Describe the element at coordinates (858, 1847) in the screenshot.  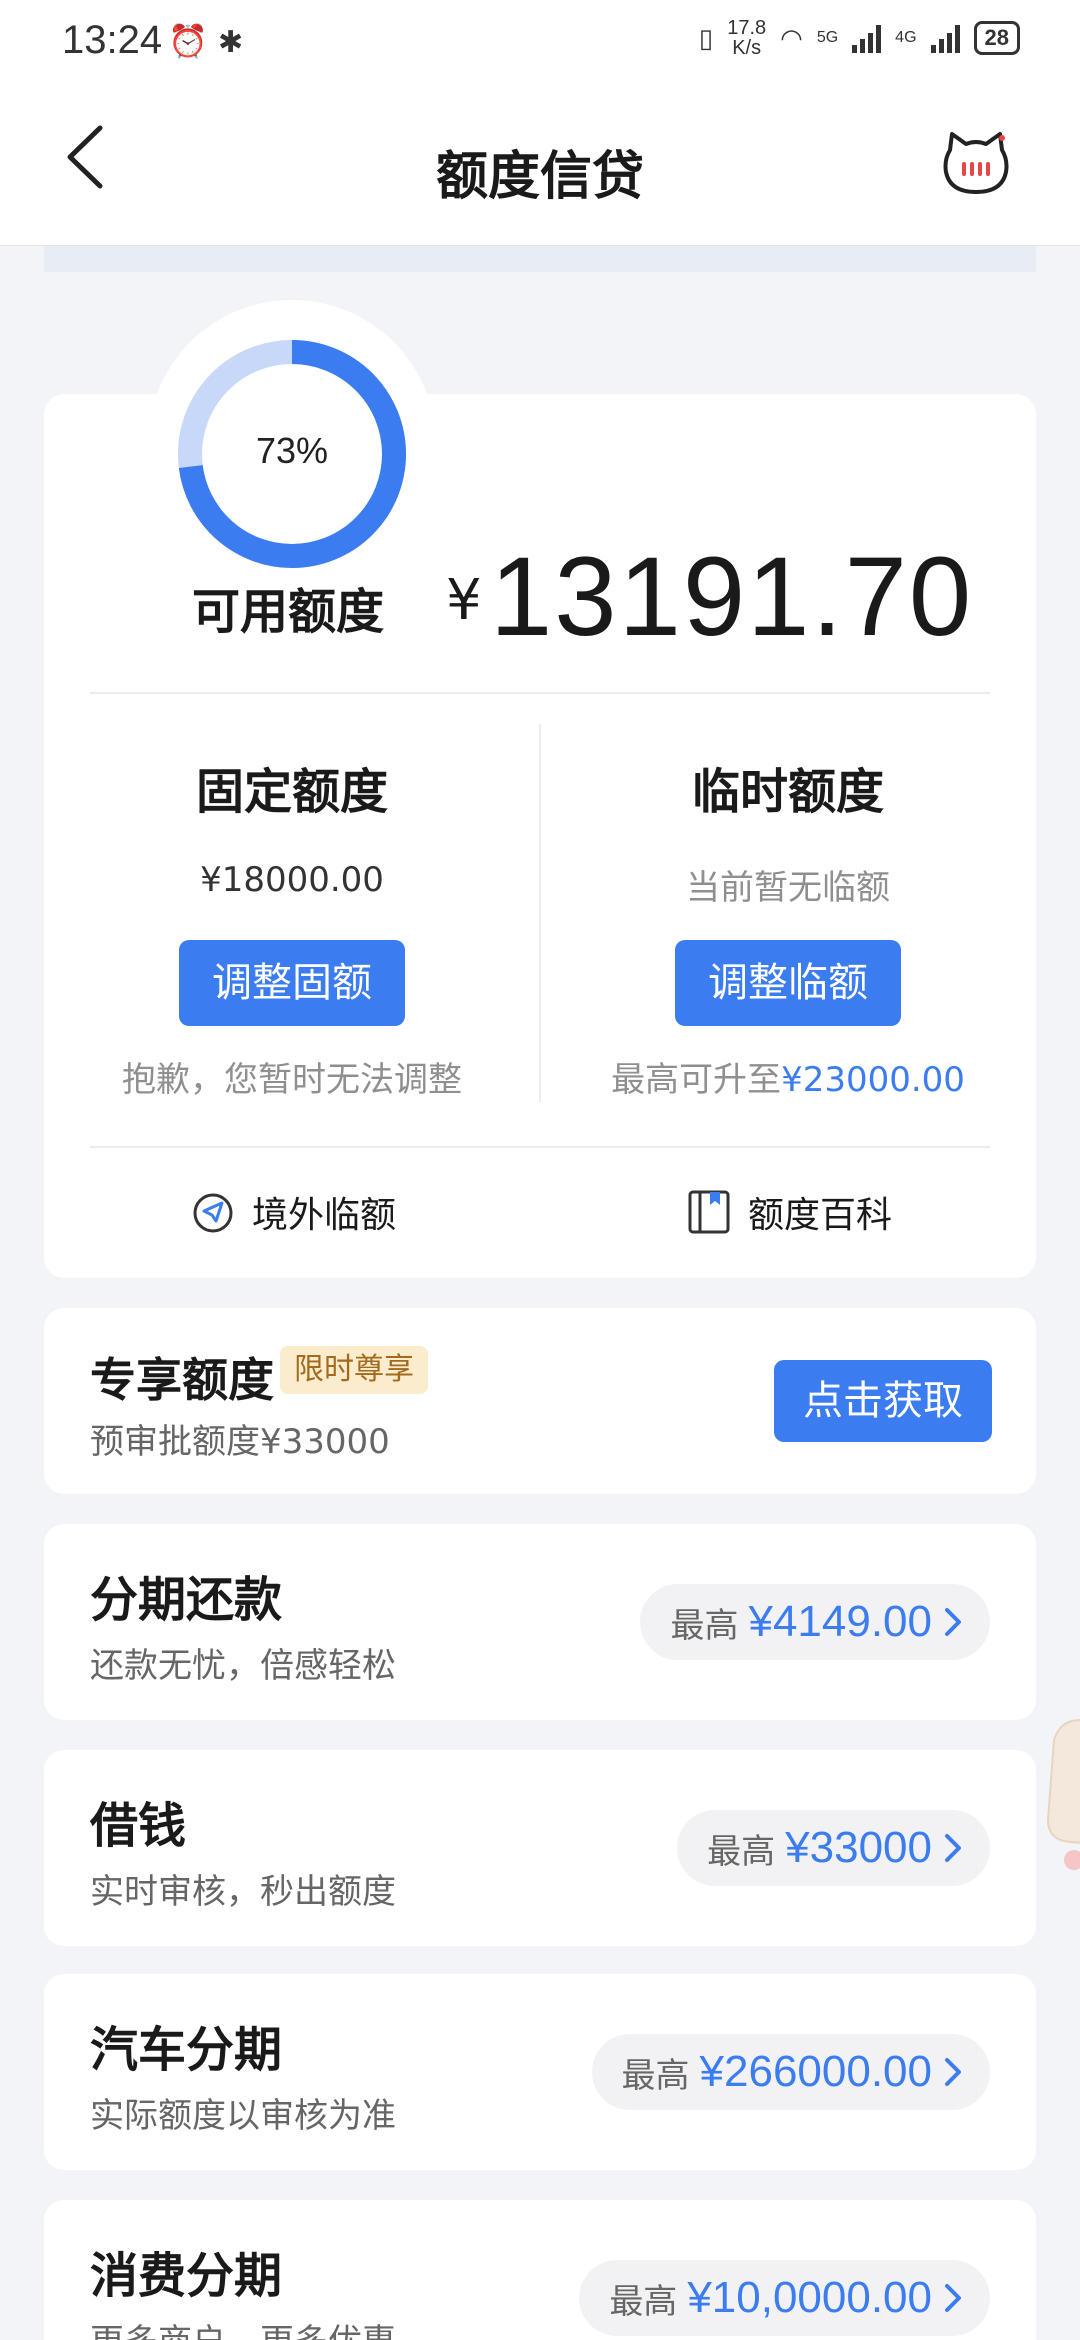
I see `product-max-amount: ¥33000` at that location.